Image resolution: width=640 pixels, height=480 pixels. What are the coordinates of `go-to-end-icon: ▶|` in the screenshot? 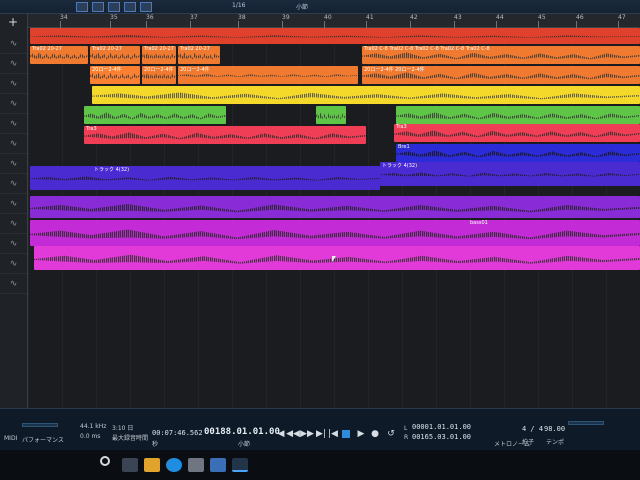 It's located at (321, 434).